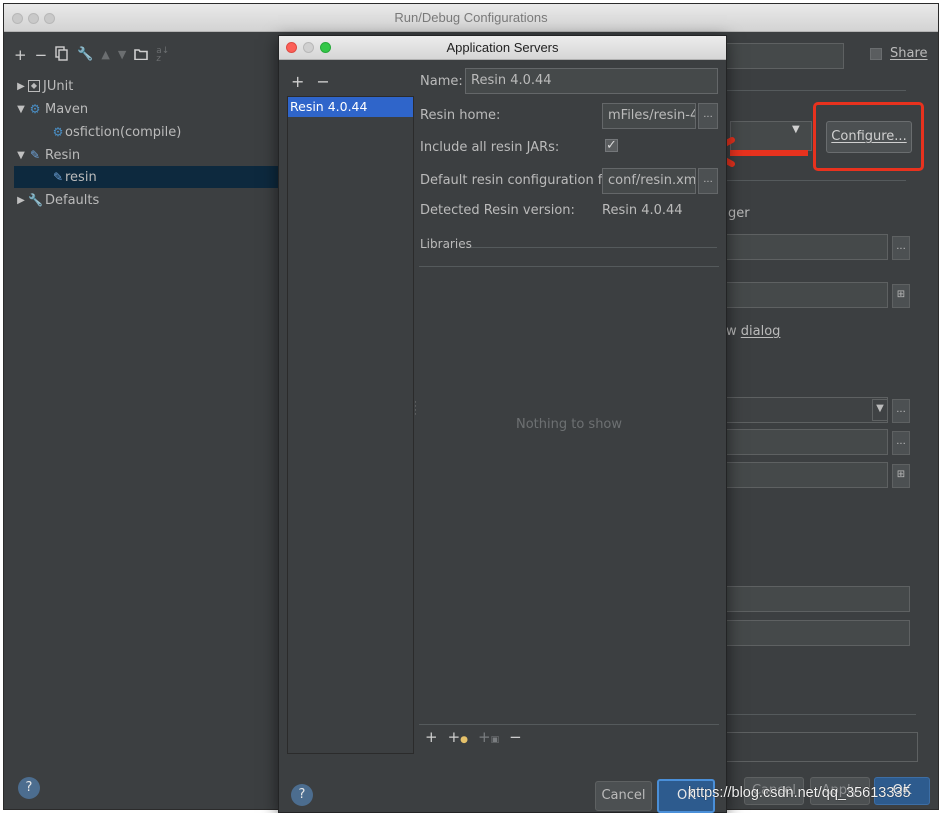 The height and width of the screenshot is (813, 942). I want to click on junit-icon: ◆, so click(34, 86).